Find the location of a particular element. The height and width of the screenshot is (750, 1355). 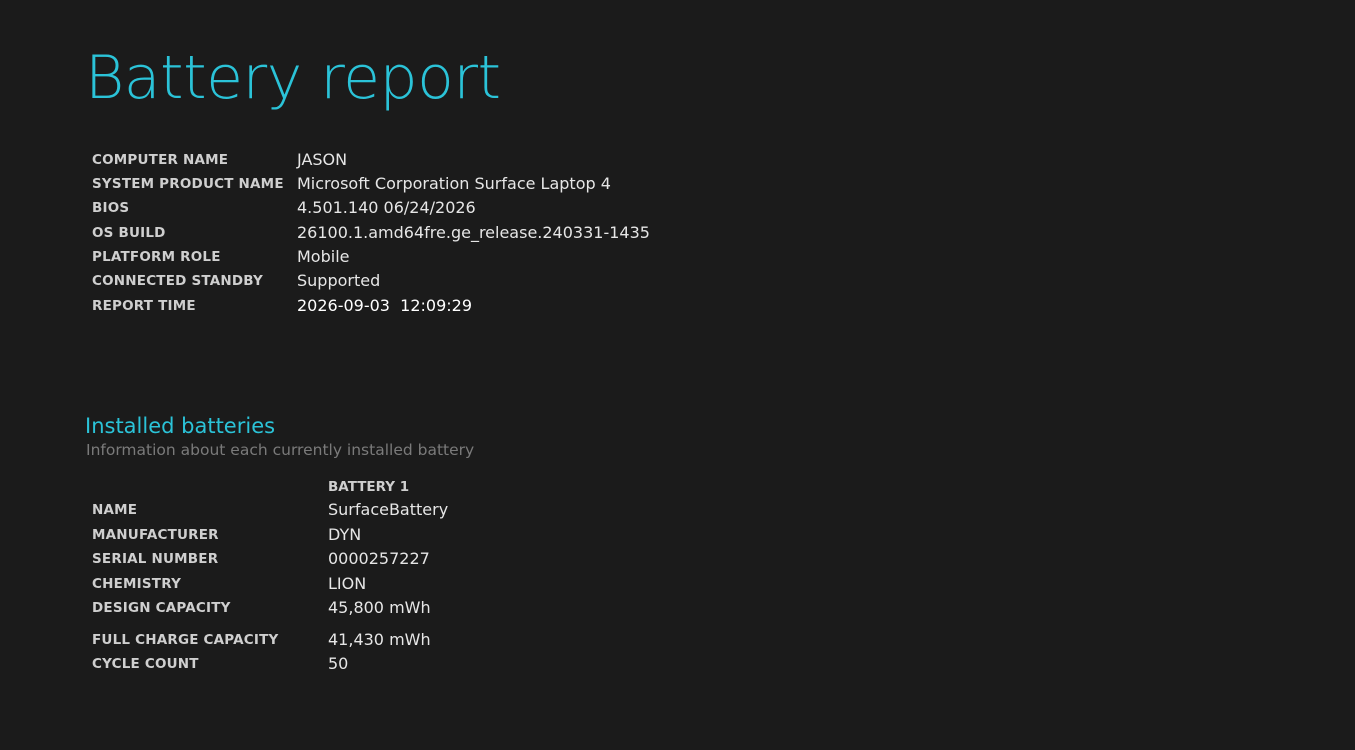

info-label: OS BUILD is located at coordinates (129, 233).